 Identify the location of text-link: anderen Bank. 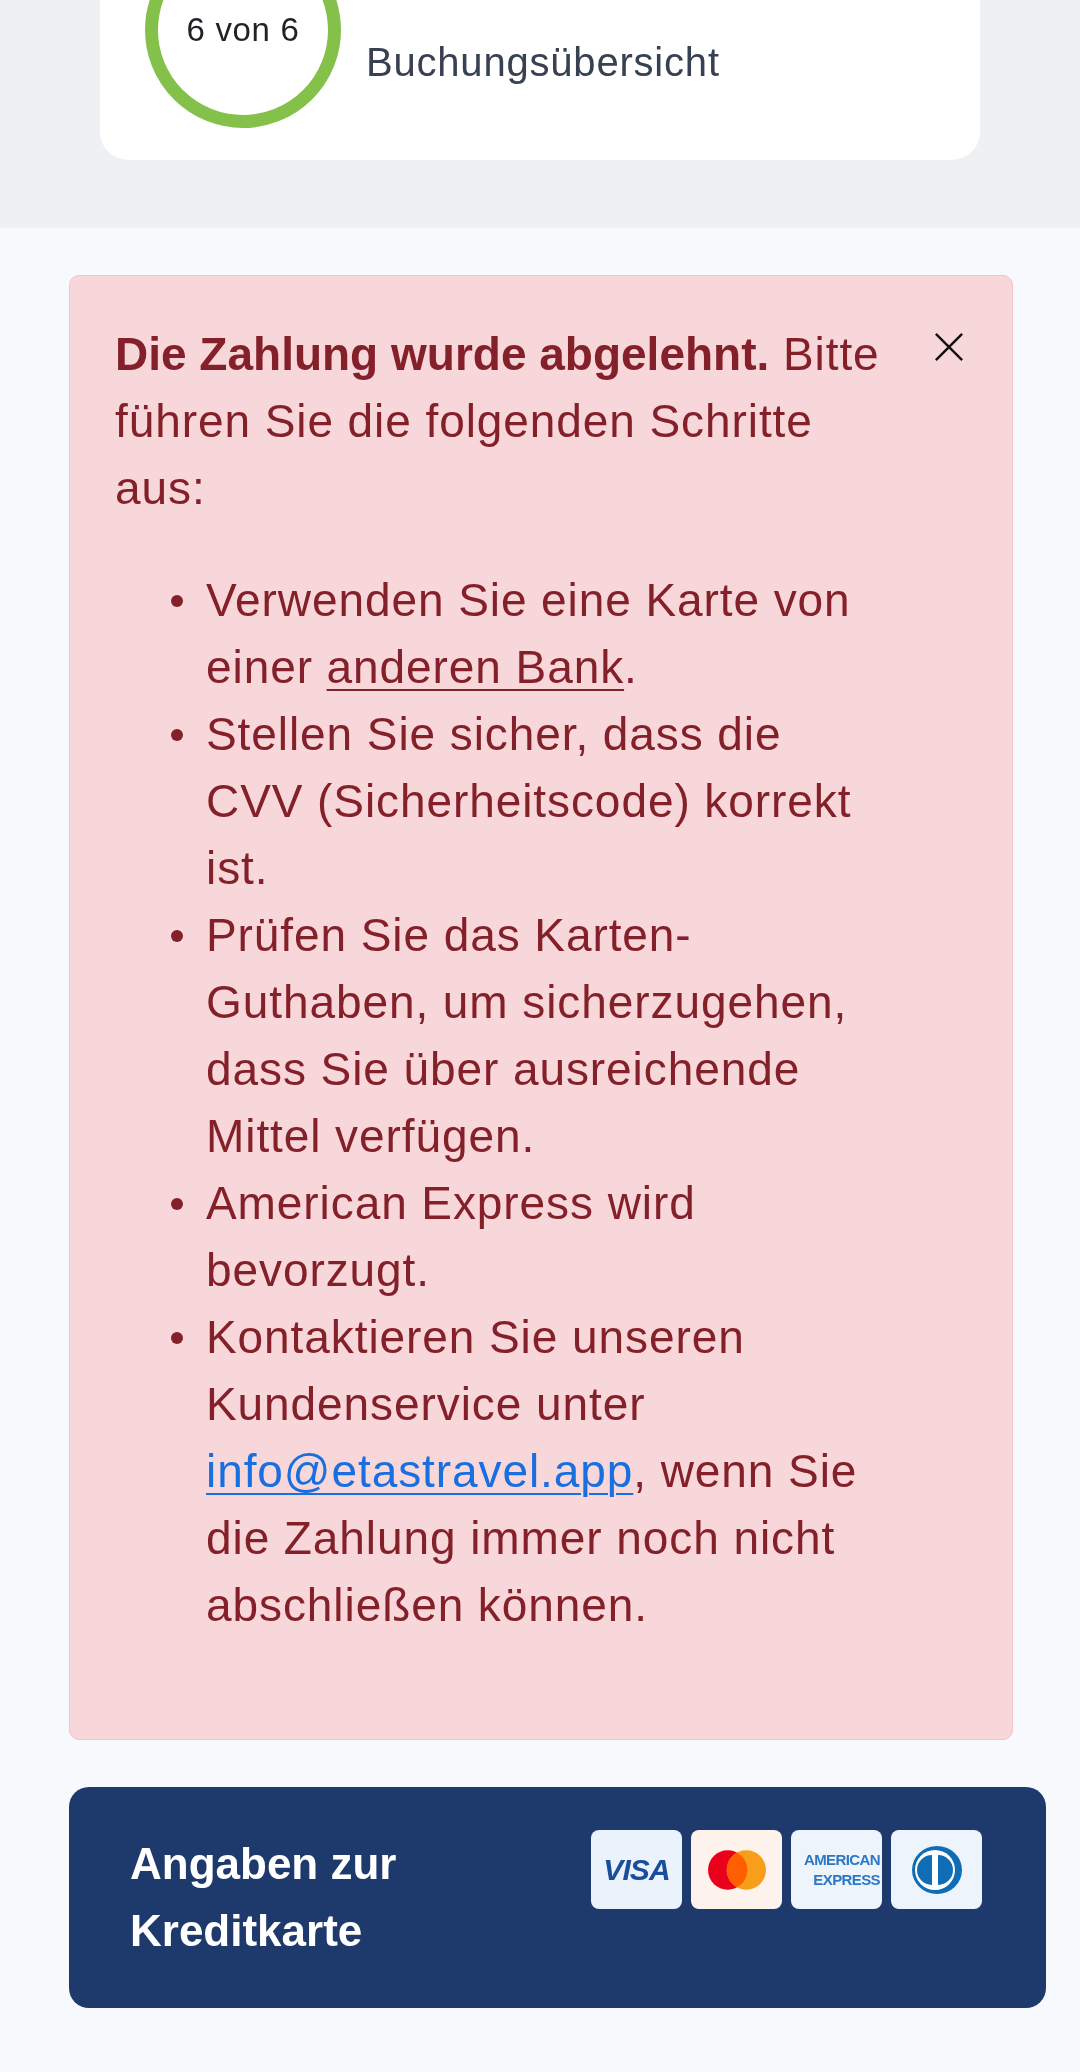
(475, 667).